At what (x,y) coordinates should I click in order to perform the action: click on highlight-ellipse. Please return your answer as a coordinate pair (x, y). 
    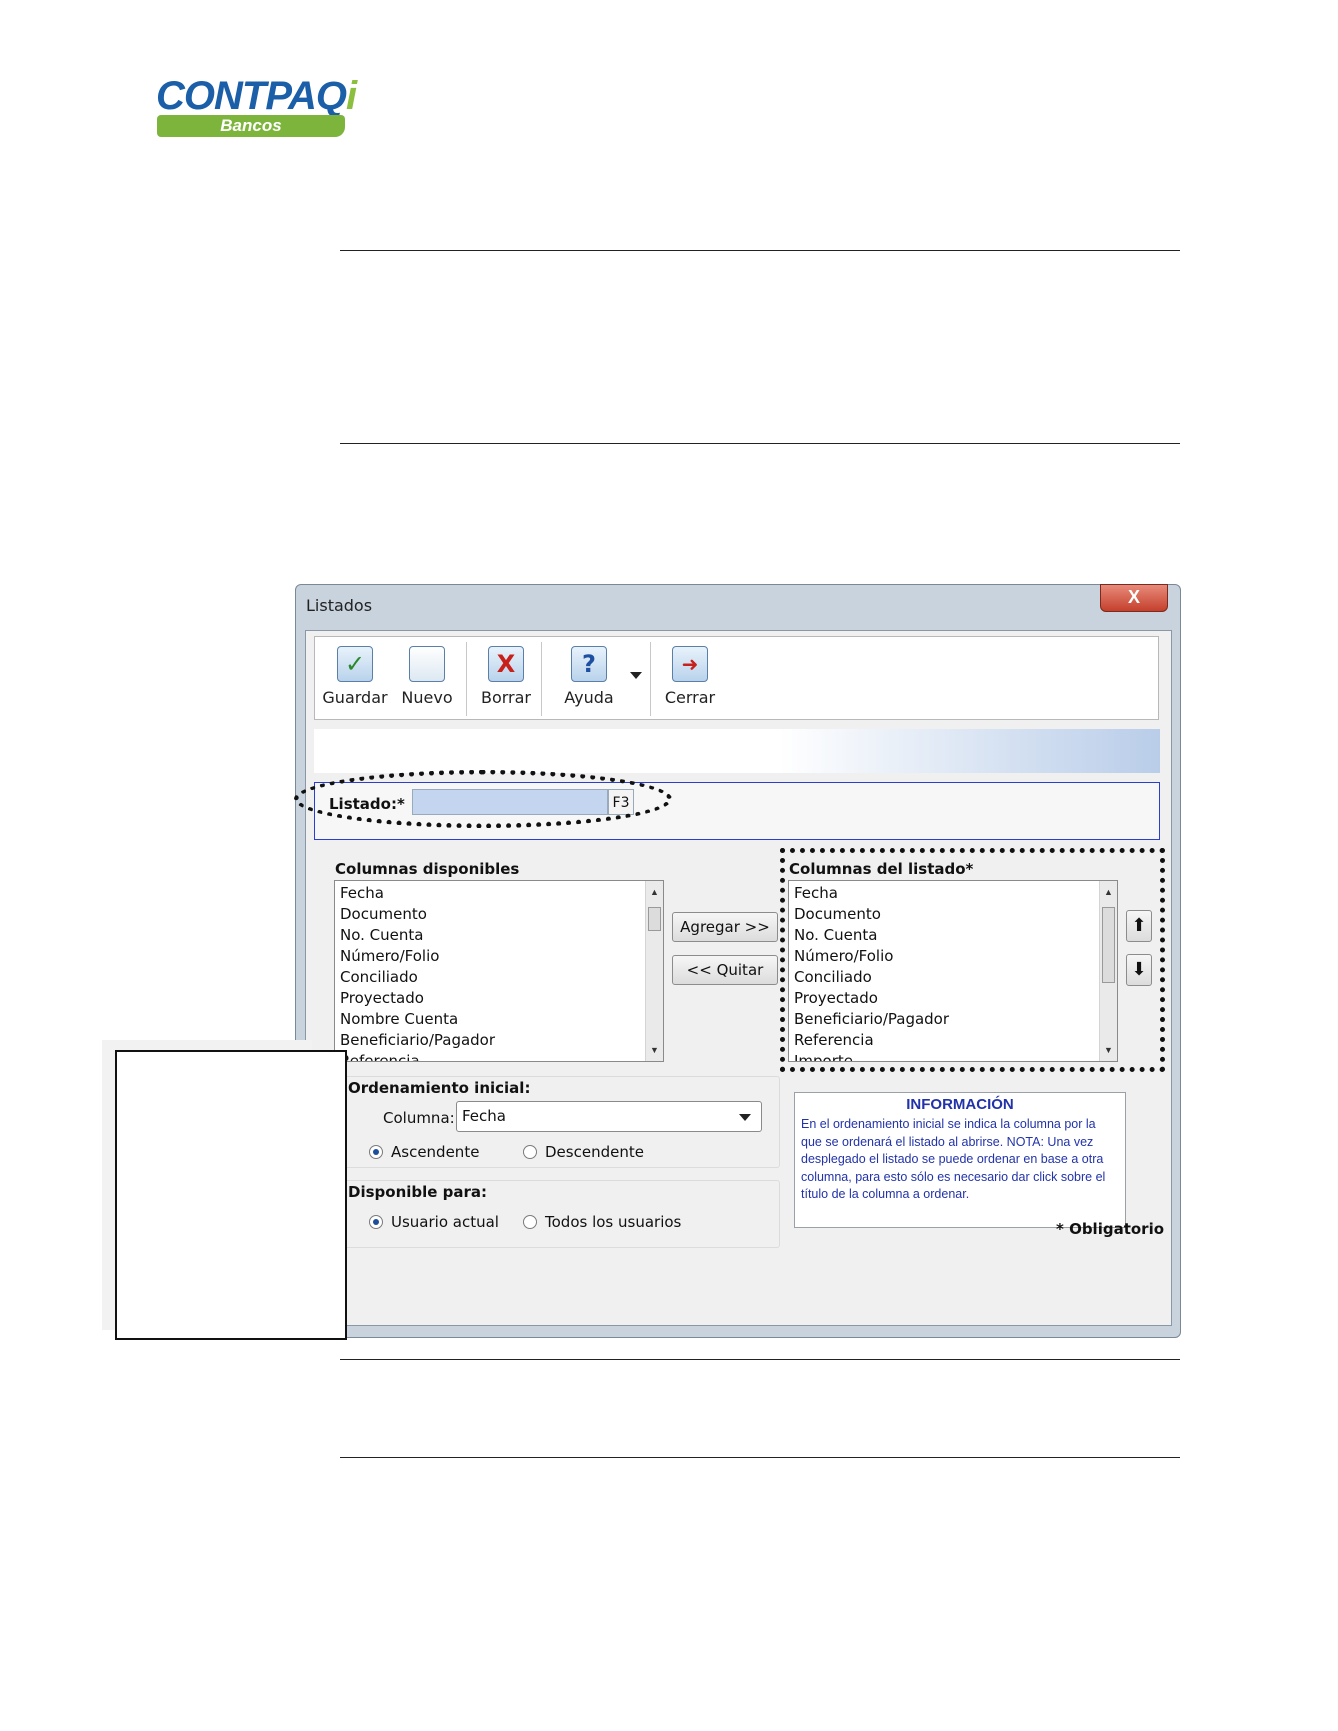
    Looking at the image, I should click on (483, 799).